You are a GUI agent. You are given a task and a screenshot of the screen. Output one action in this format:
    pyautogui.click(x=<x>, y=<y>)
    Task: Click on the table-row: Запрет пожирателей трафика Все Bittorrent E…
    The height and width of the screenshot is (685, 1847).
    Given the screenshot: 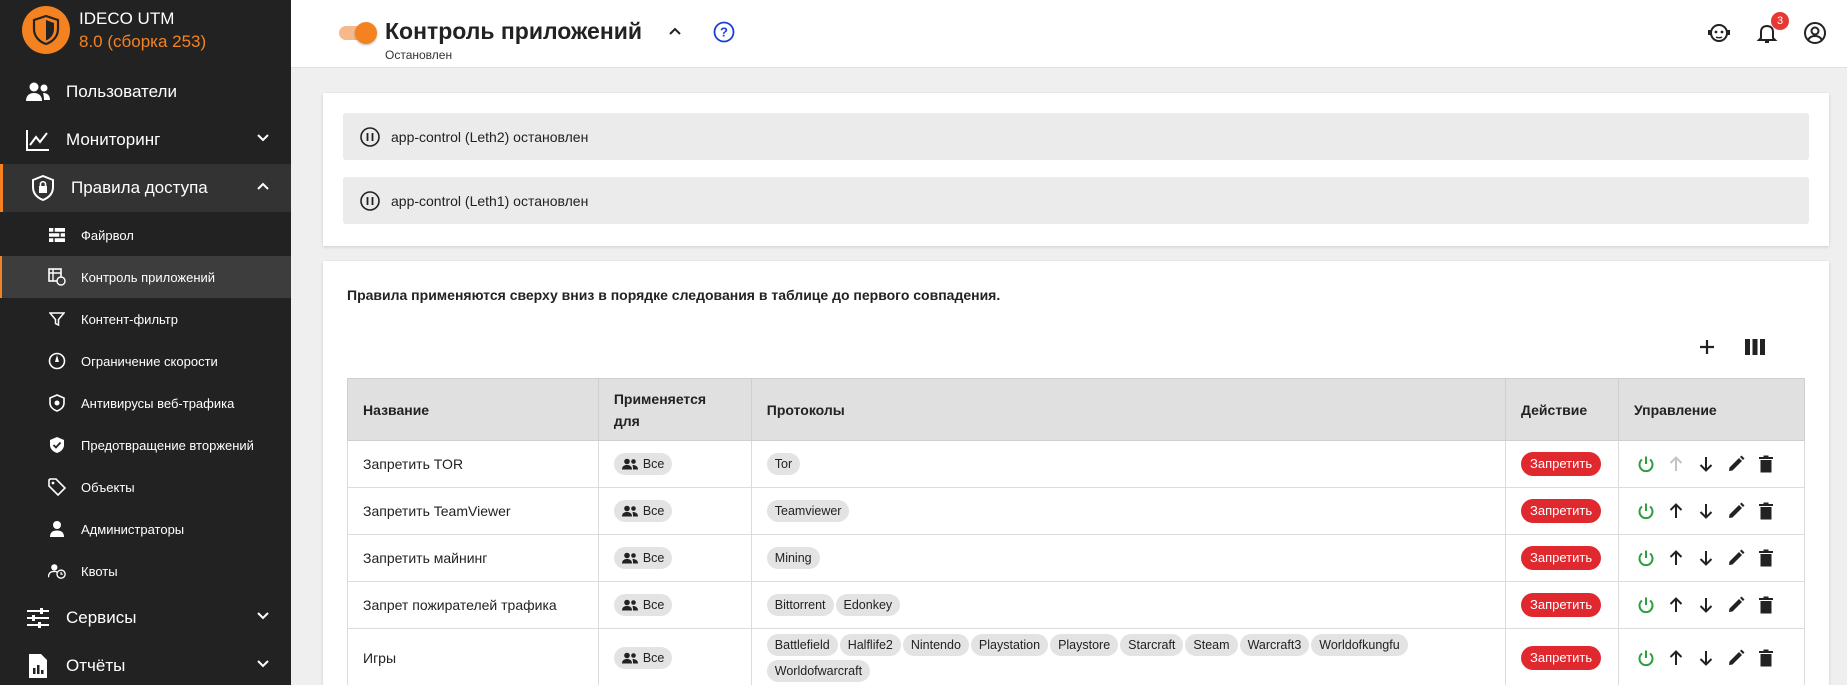 What is the action you would take?
    pyautogui.click(x=1076, y=605)
    